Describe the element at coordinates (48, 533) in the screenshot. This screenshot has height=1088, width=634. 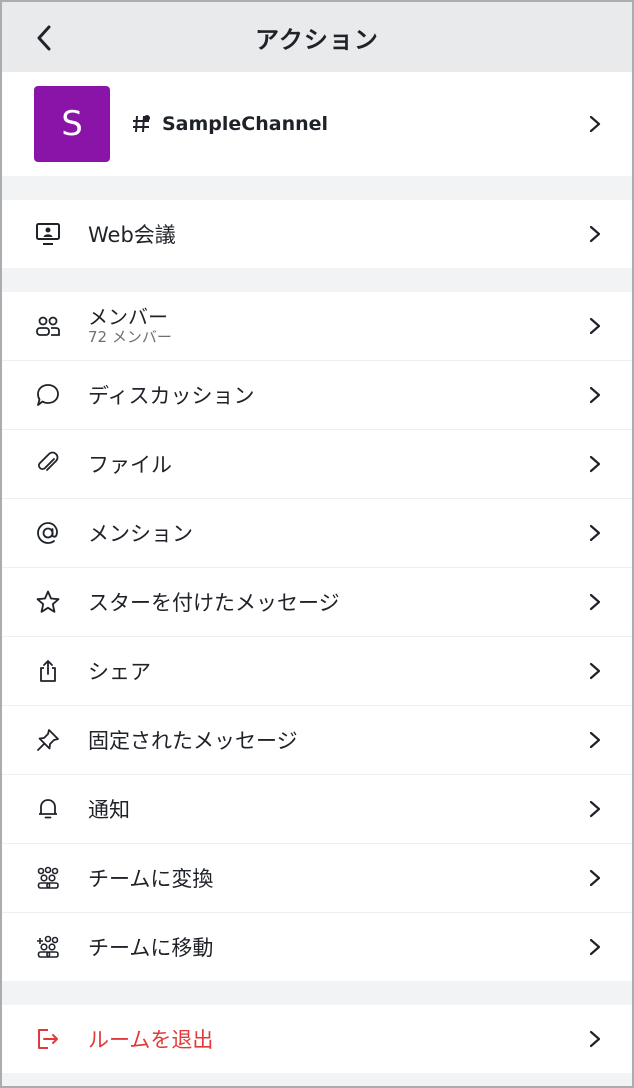
I see `at-sign-icon` at that location.